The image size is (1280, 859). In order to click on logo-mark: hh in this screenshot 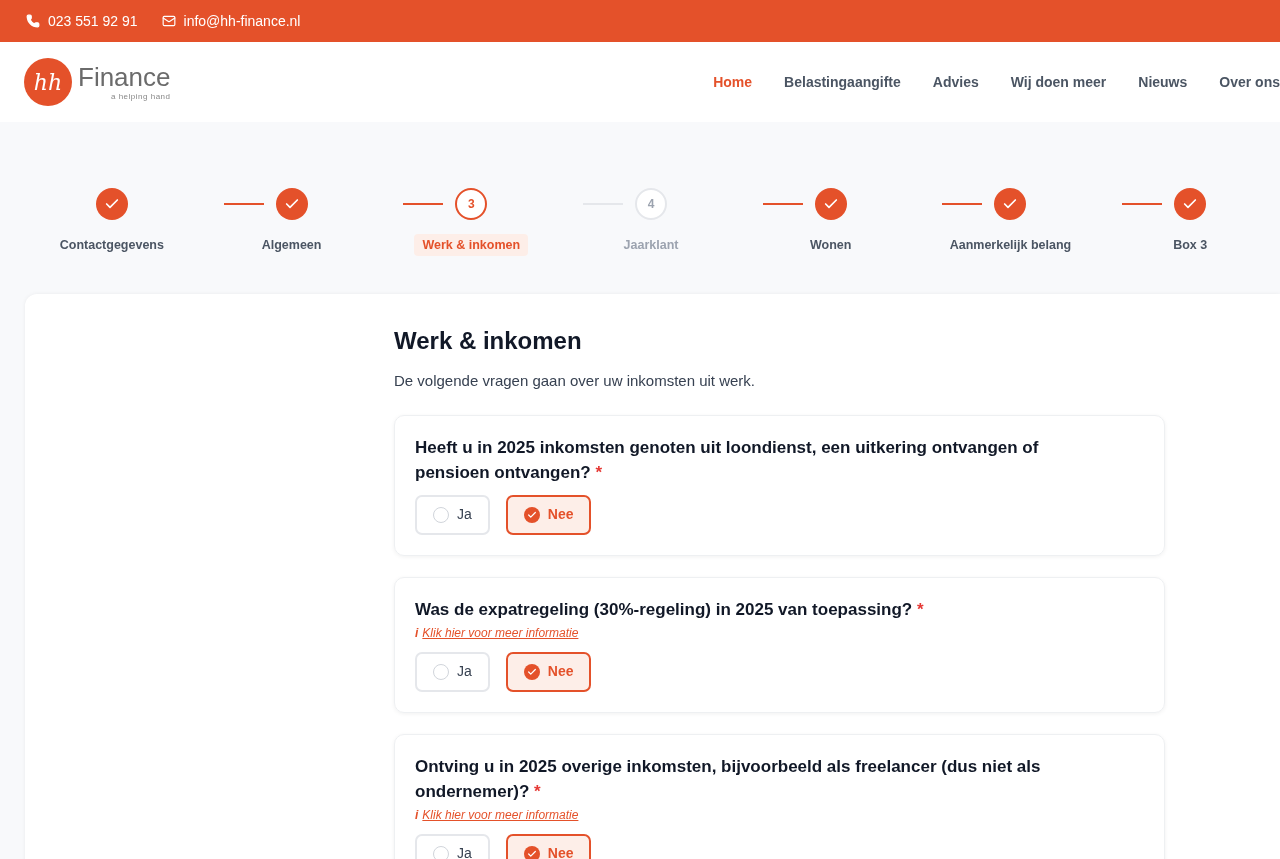, I will do `click(48, 82)`.